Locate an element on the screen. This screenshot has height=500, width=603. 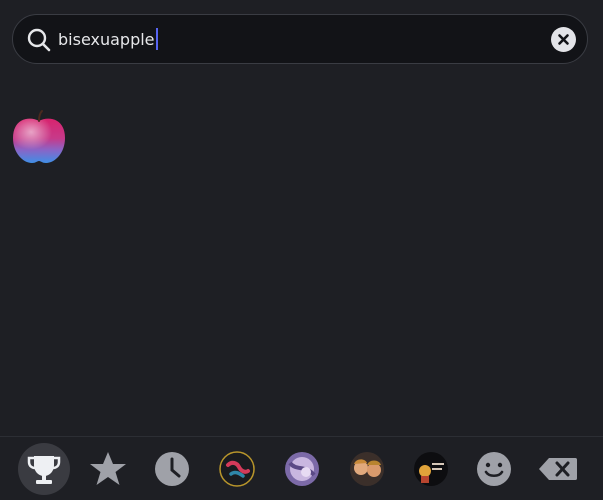
apple-emoji is located at coordinates (39, 136).